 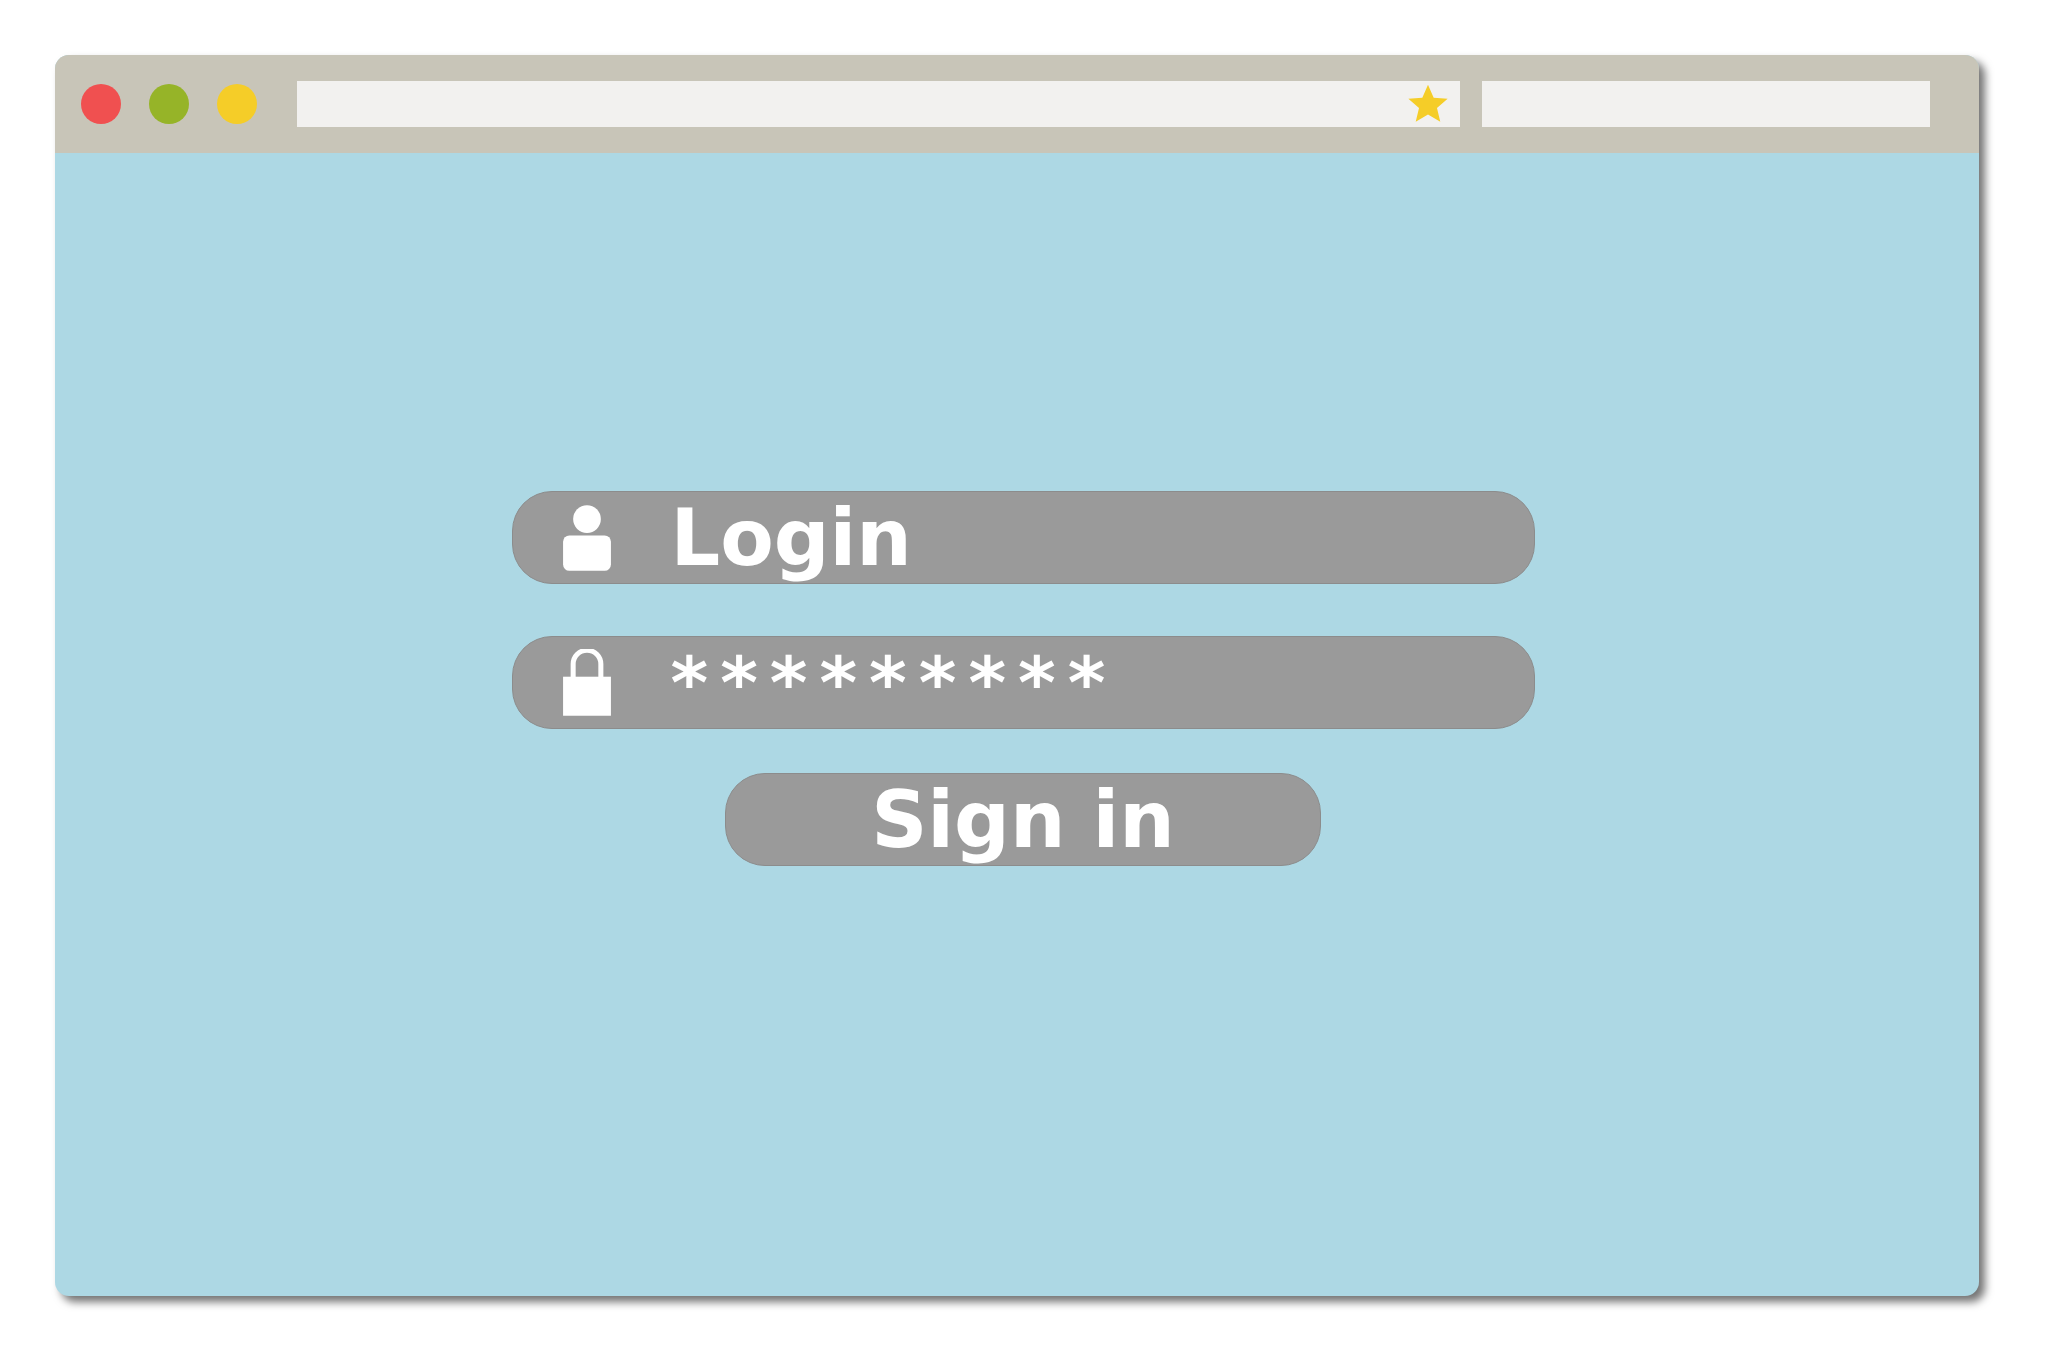 I want to click on user-icon, so click(x=586, y=537).